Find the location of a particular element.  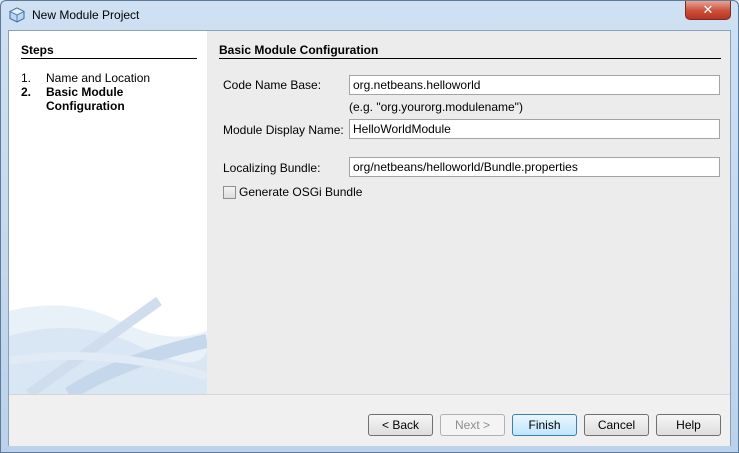

close-icon: ✕ is located at coordinates (708, 9).